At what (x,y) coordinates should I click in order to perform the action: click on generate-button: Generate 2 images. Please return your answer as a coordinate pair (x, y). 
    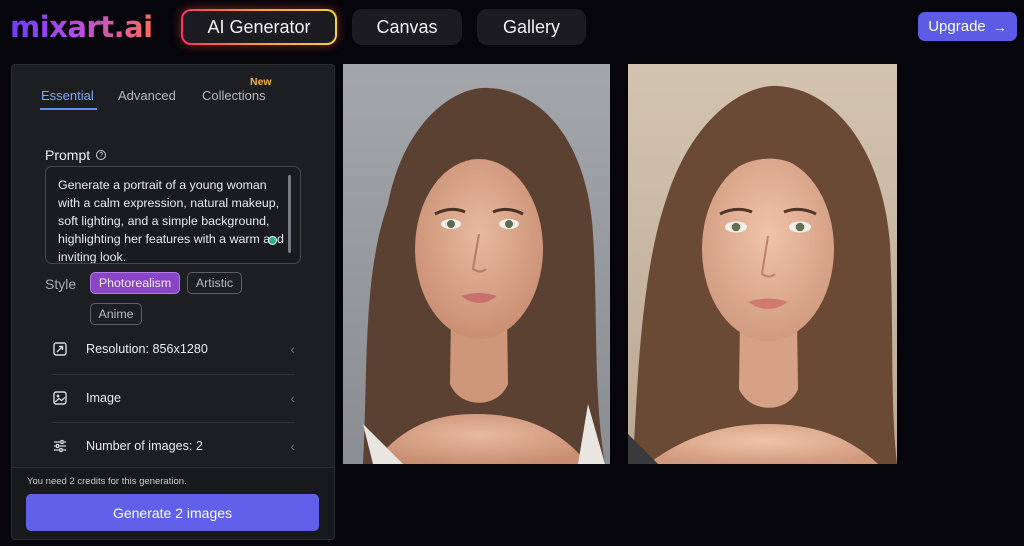
    Looking at the image, I should click on (172, 512).